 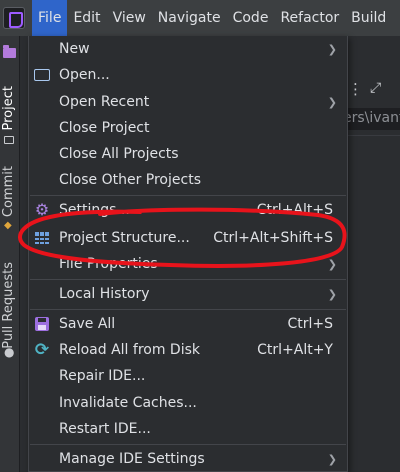 What do you see at coordinates (8, 191) in the screenshot?
I see `tool-window-commit: Commit` at bounding box center [8, 191].